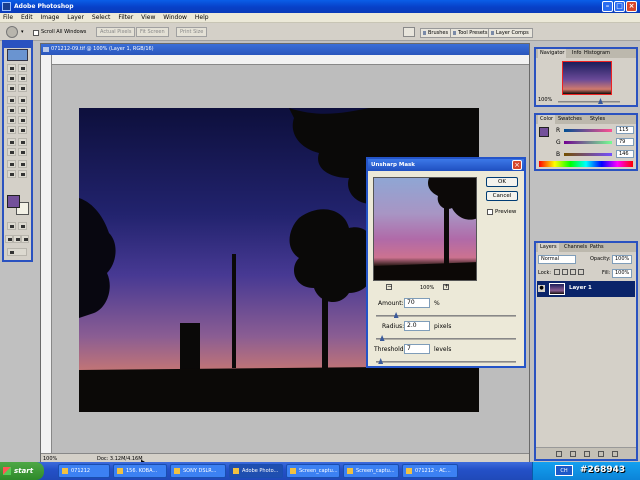 This screenshot has height=480, width=640. What do you see at coordinates (622, 259) in the screenshot?
I see `opacity-field: 100%` at bounding box center [622, 259].